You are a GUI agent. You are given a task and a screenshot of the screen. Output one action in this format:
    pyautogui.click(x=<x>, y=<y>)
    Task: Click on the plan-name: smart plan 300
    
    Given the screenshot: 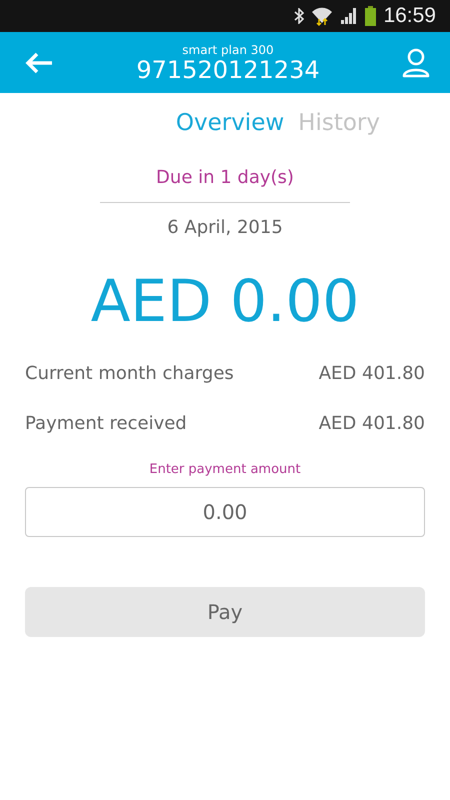 What is the action you would take?
    pyautogui.click(x=228, y=49)
    